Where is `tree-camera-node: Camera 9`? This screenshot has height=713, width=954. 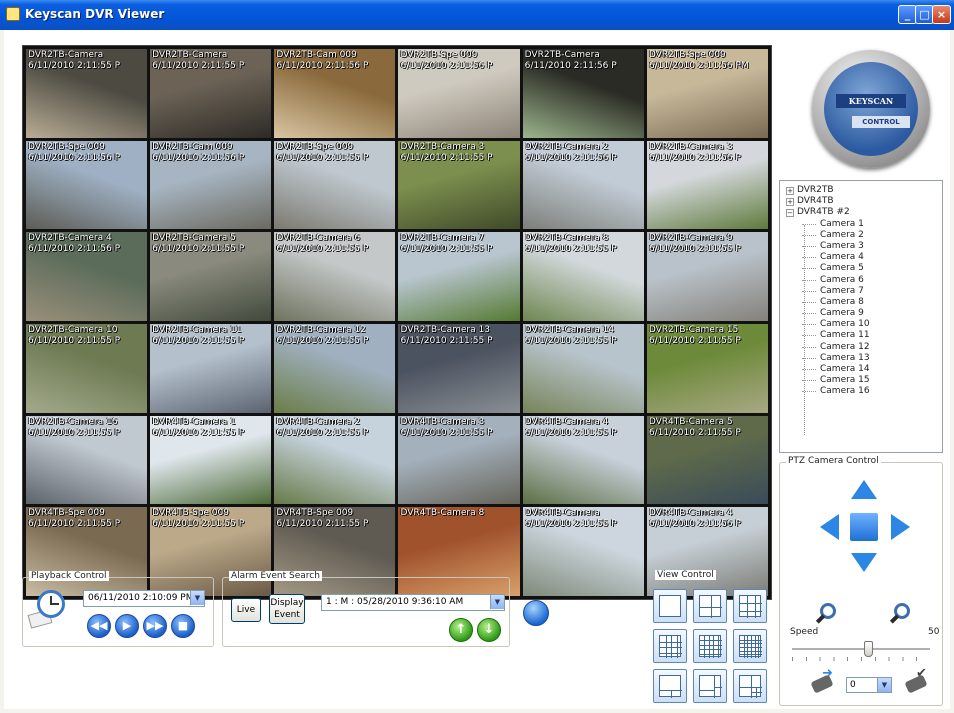 tree-camera-node: Camera 9 is located at coordinates (861, 313).